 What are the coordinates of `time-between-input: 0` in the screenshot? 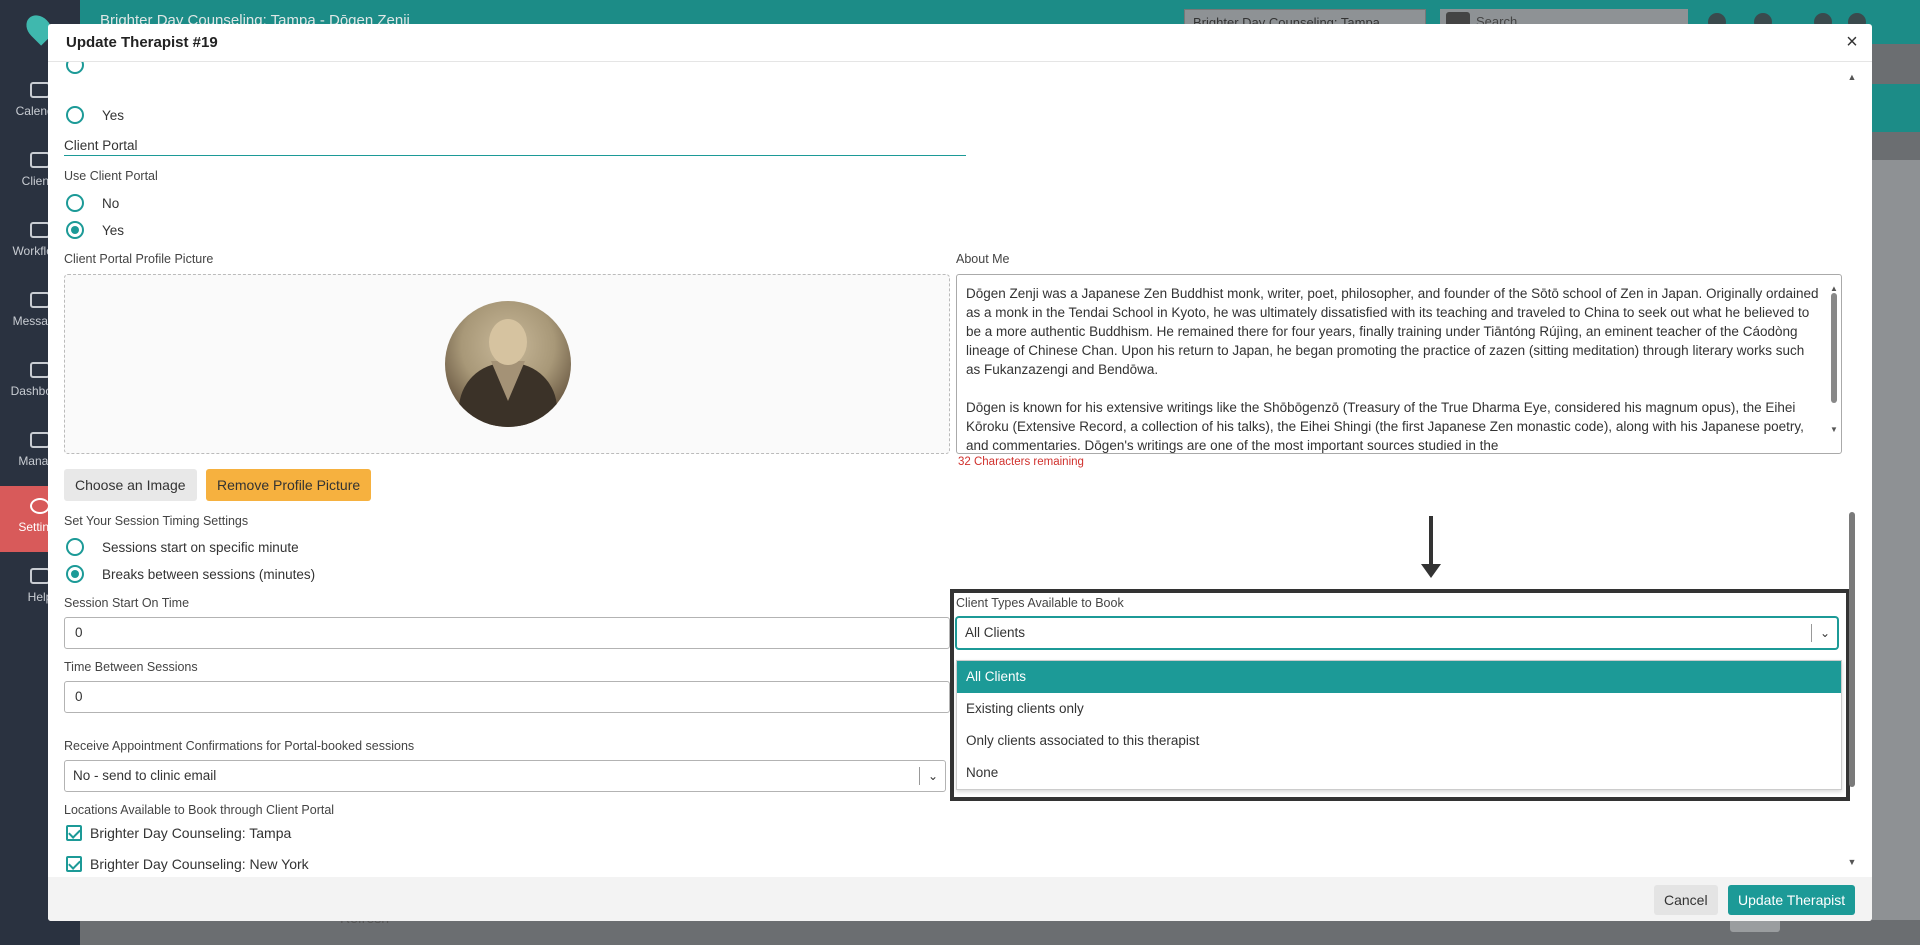 It's located at (507, 697).